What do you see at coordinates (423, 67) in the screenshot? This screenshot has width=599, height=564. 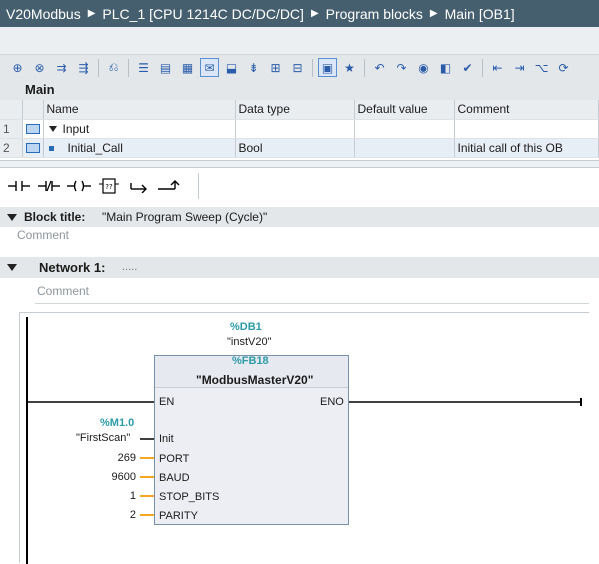 I see `monitor-icon: ◉` at bounding box center [423, 67].